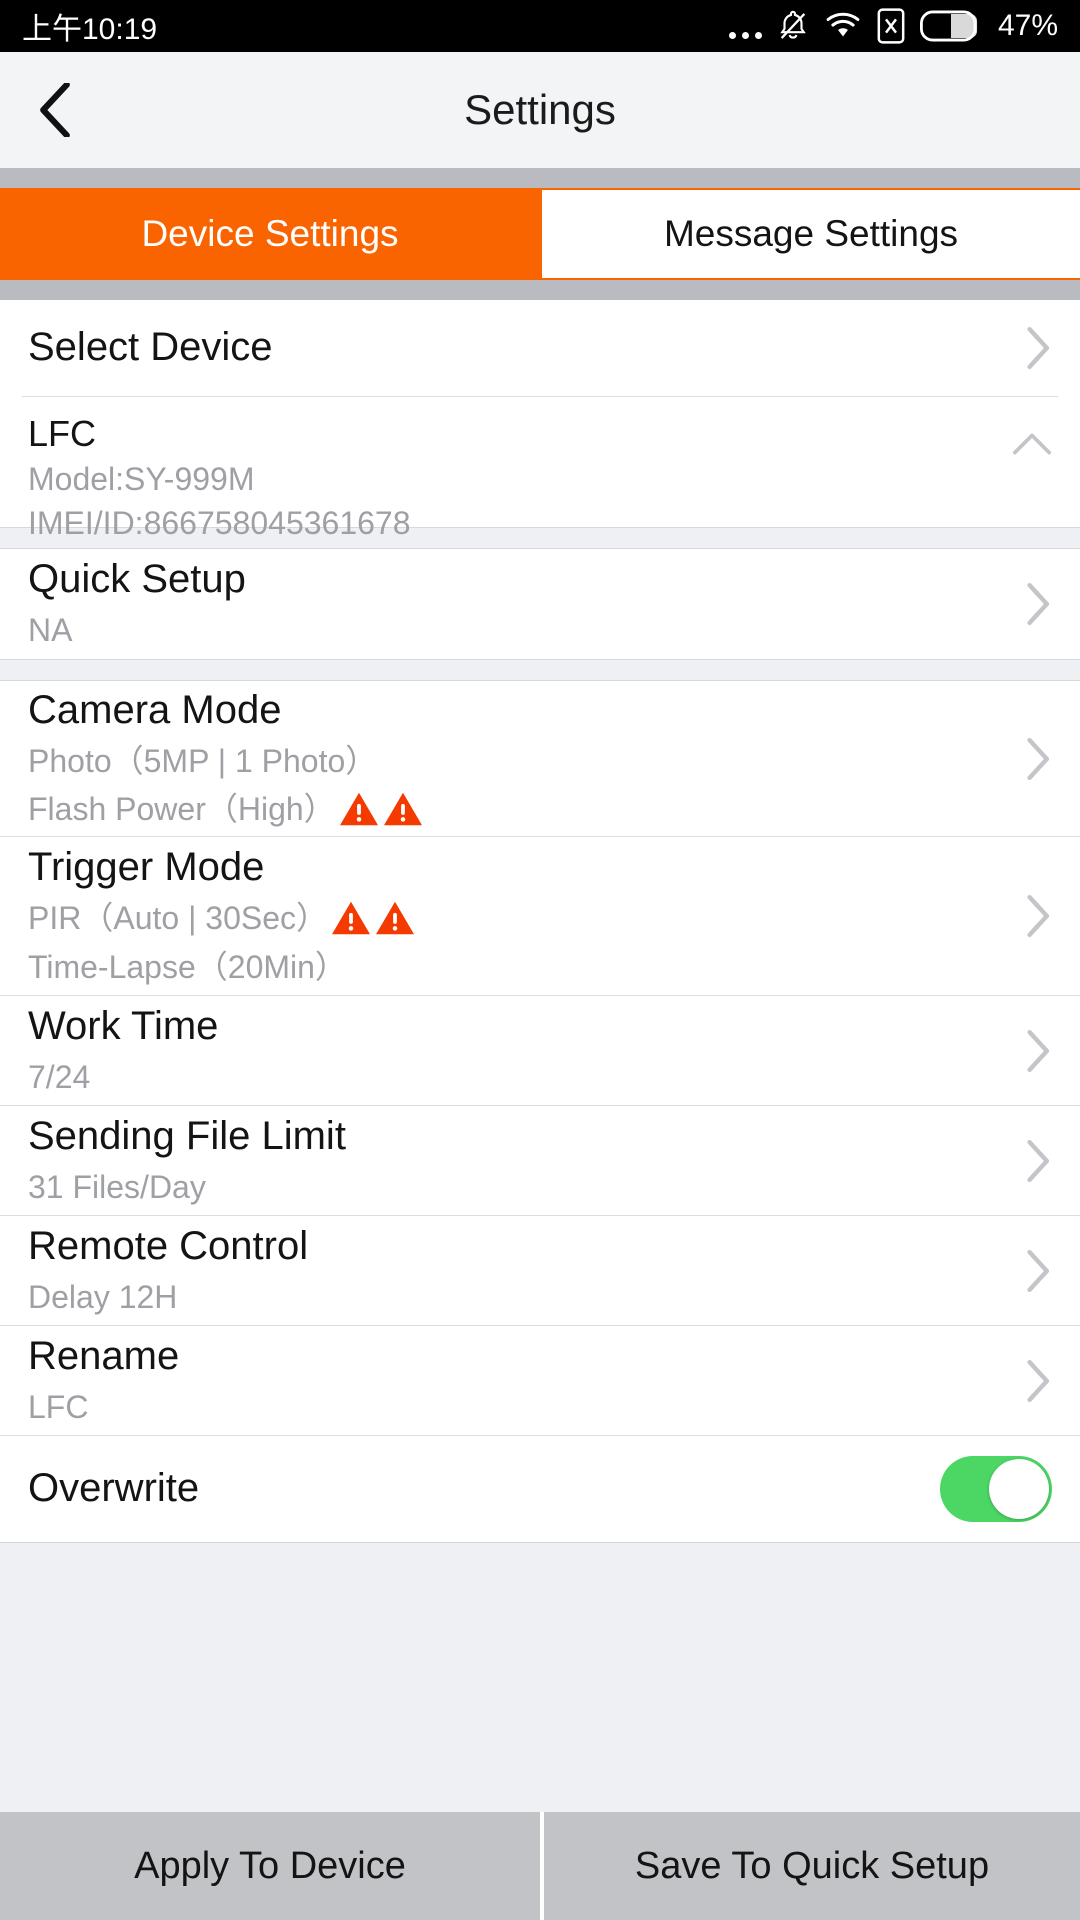 The image size is (1080, 1920). Describe the element at coordinates (146, 867) in the screenshot. I see `trigger-mode-label: Trigger Mode` at that location.